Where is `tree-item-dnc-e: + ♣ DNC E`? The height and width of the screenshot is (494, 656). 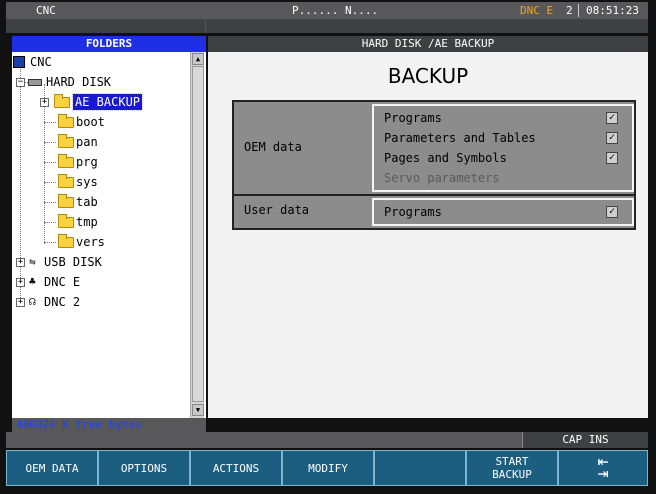
tree-item-dnc-e: + ♣ DNC E is located at coordinates (101, 282).